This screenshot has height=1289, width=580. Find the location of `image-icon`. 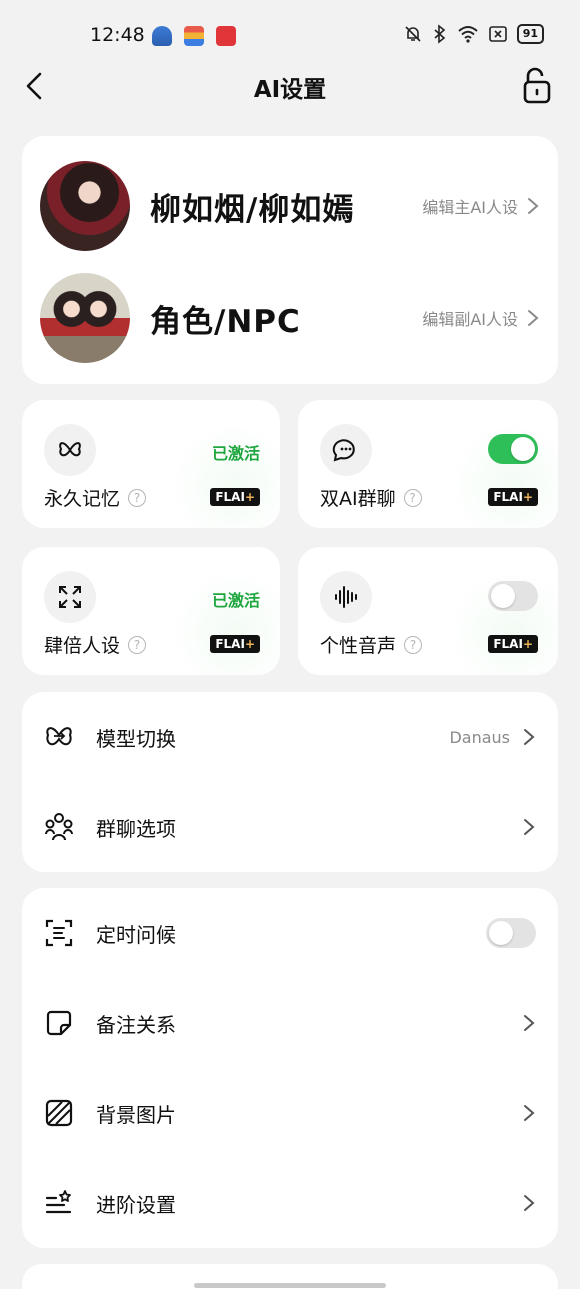

image-icon is located at coordinates (59, 1113).